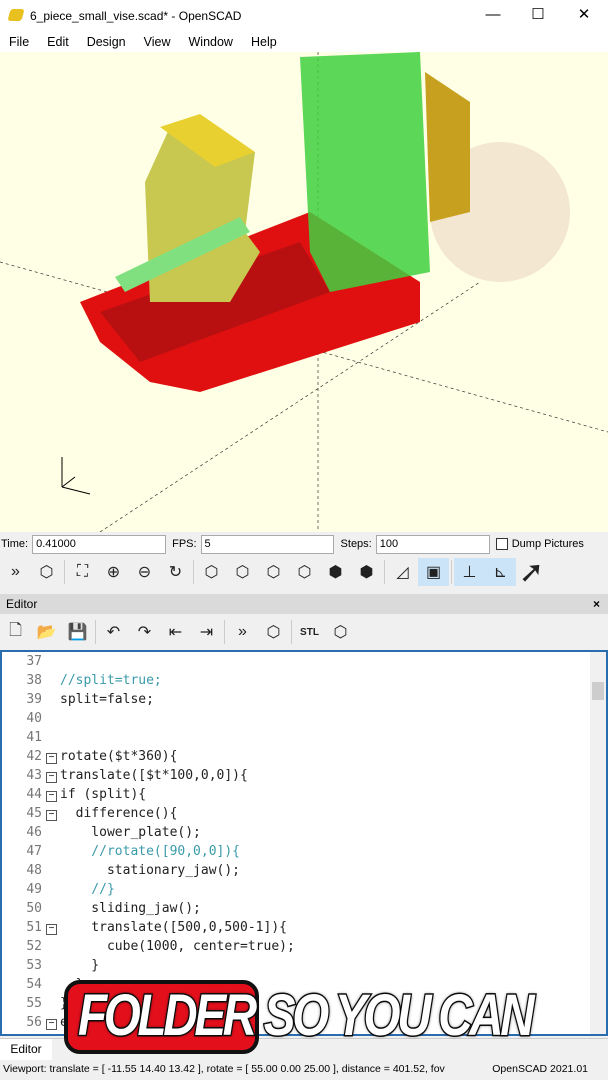  What do you see at coordinates (538, 16) in the screenshot?
I see `maximize-button: ☐` at bounding box center [538, 16].